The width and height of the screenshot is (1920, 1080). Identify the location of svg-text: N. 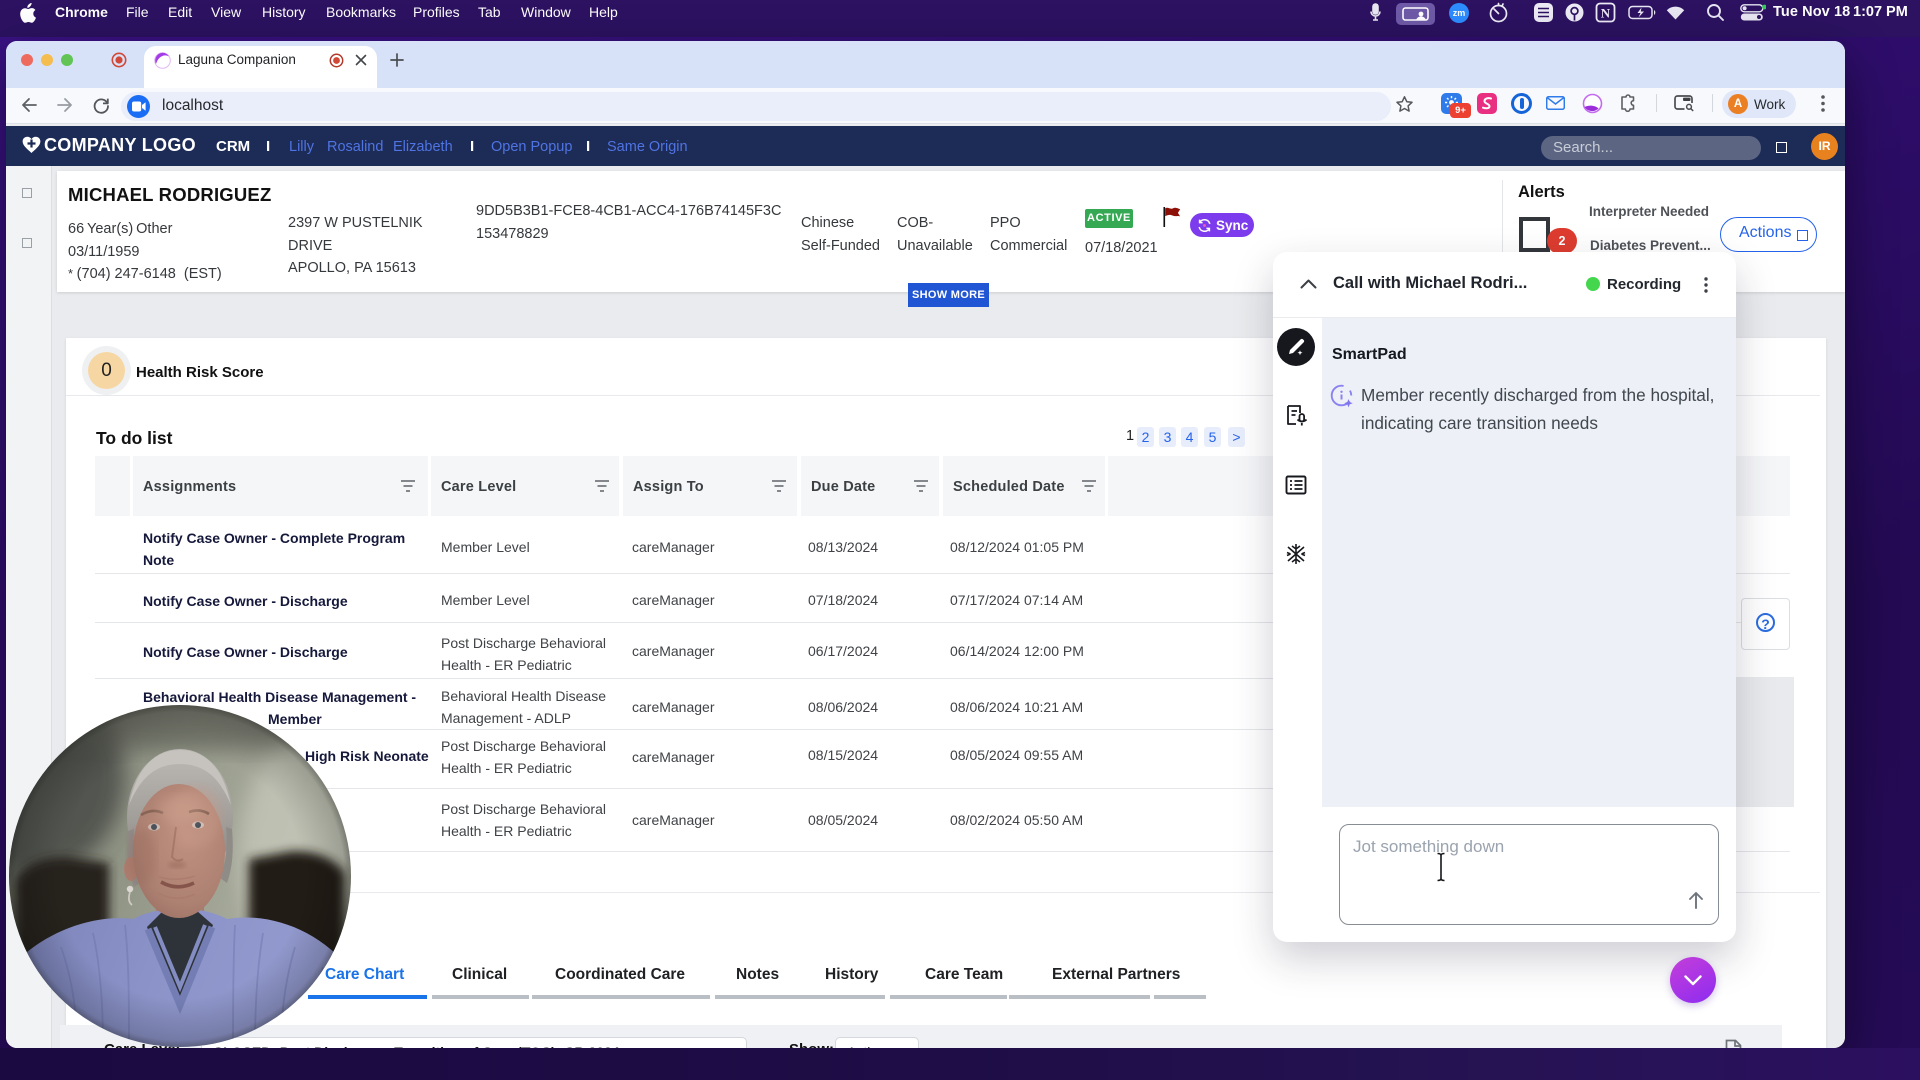
(1606, 13).